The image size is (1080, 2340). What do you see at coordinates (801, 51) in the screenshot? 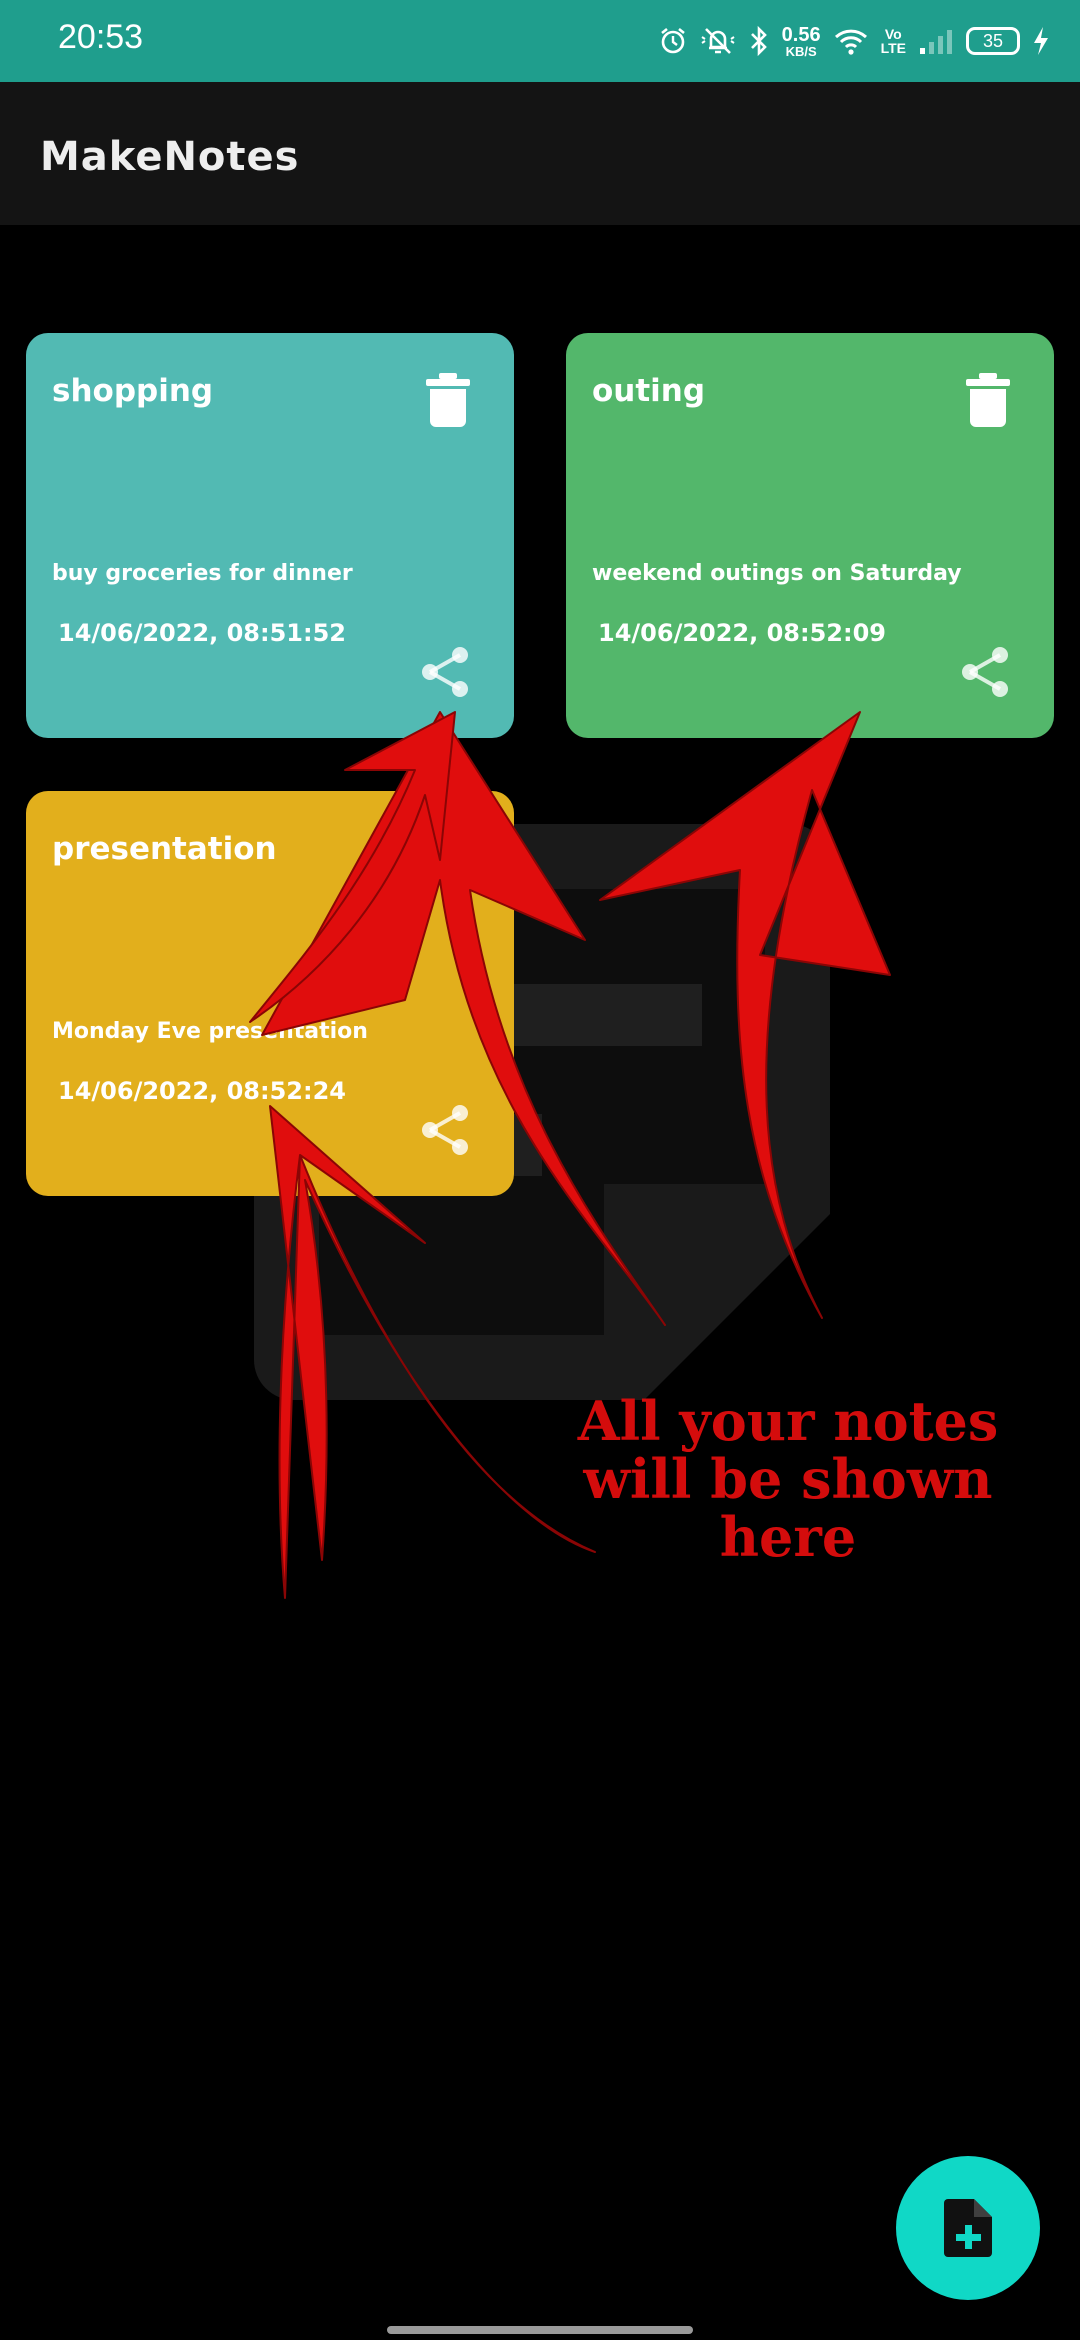
I see `network-speed-unit: KB/S` at bounding box center [801, 51].